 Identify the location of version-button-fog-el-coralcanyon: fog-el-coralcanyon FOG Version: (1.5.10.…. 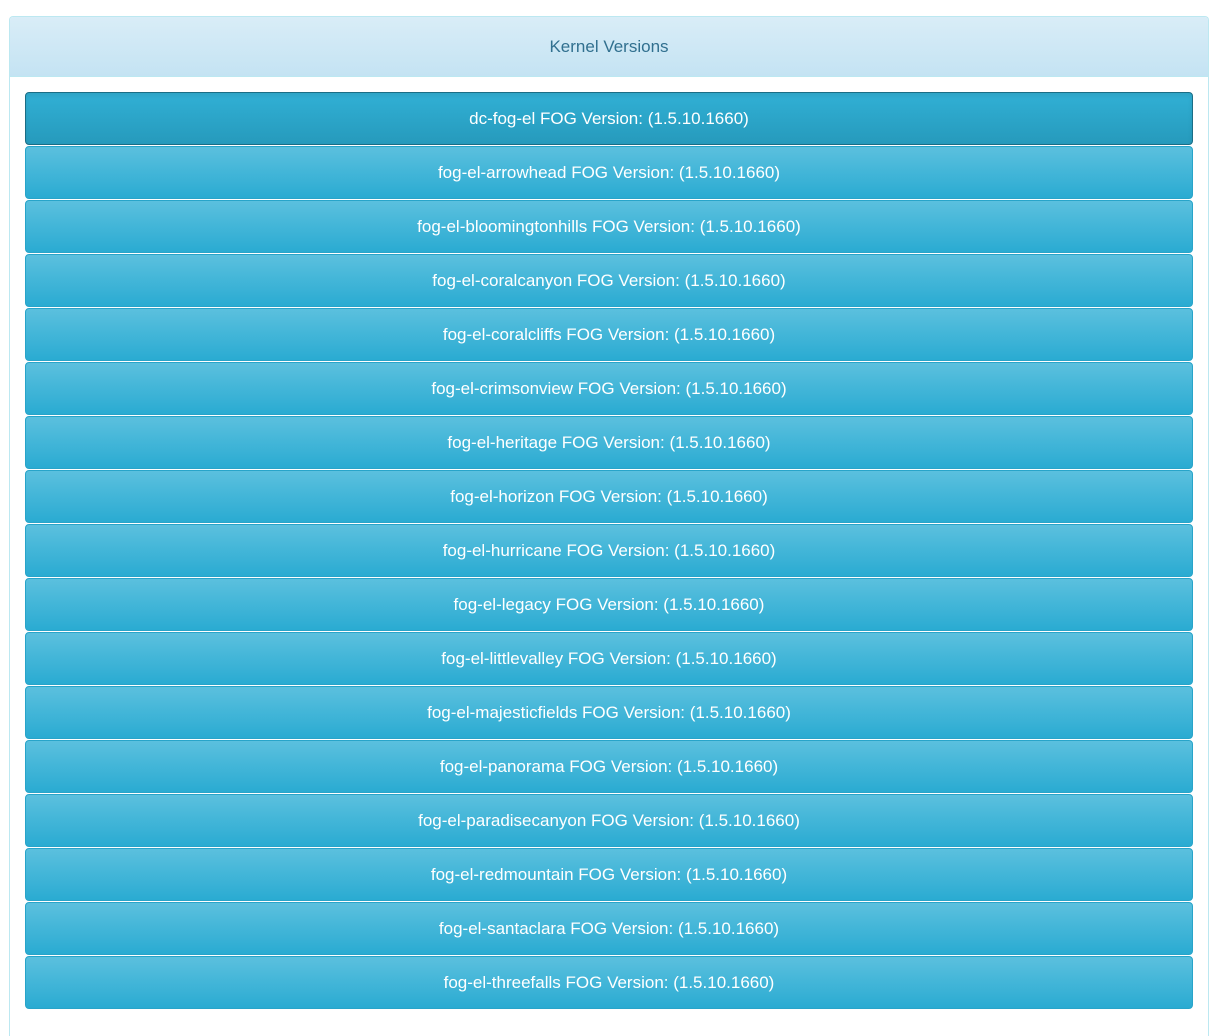
(609, 280).